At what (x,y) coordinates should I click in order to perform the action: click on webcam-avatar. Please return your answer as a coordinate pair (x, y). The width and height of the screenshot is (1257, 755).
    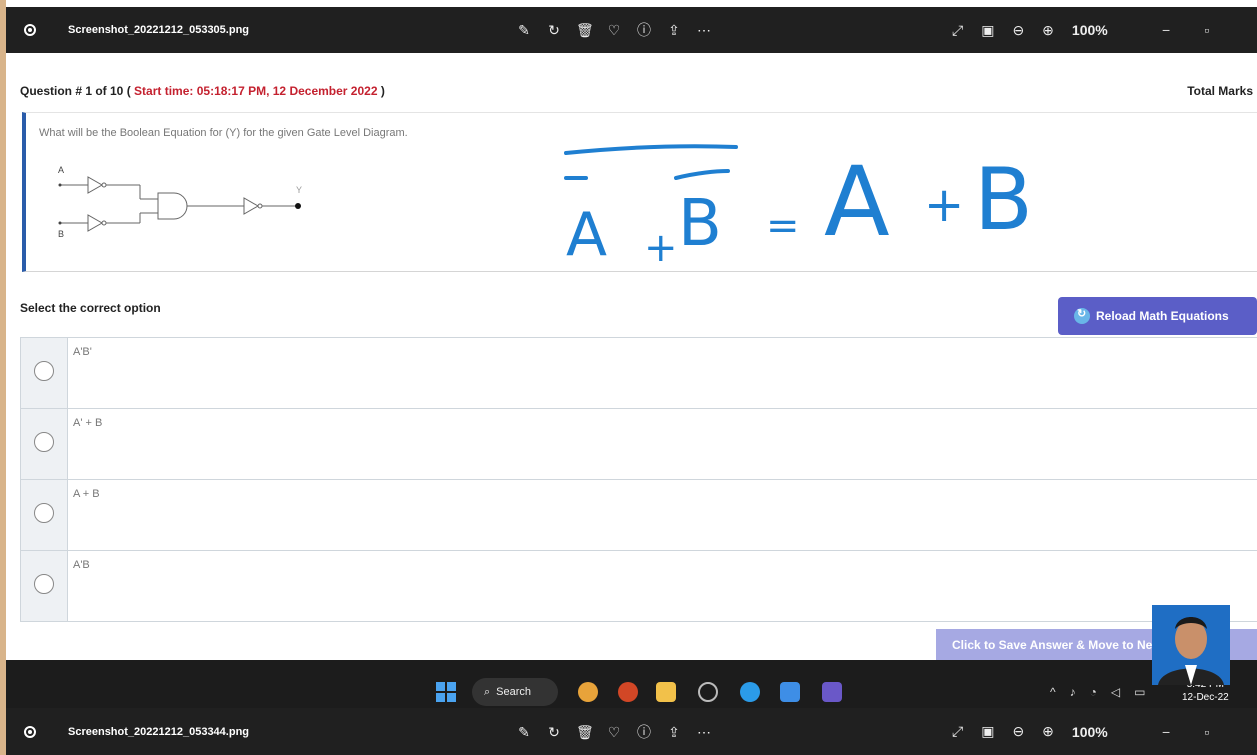
    Looking at the image, I should click on (1191, 645).